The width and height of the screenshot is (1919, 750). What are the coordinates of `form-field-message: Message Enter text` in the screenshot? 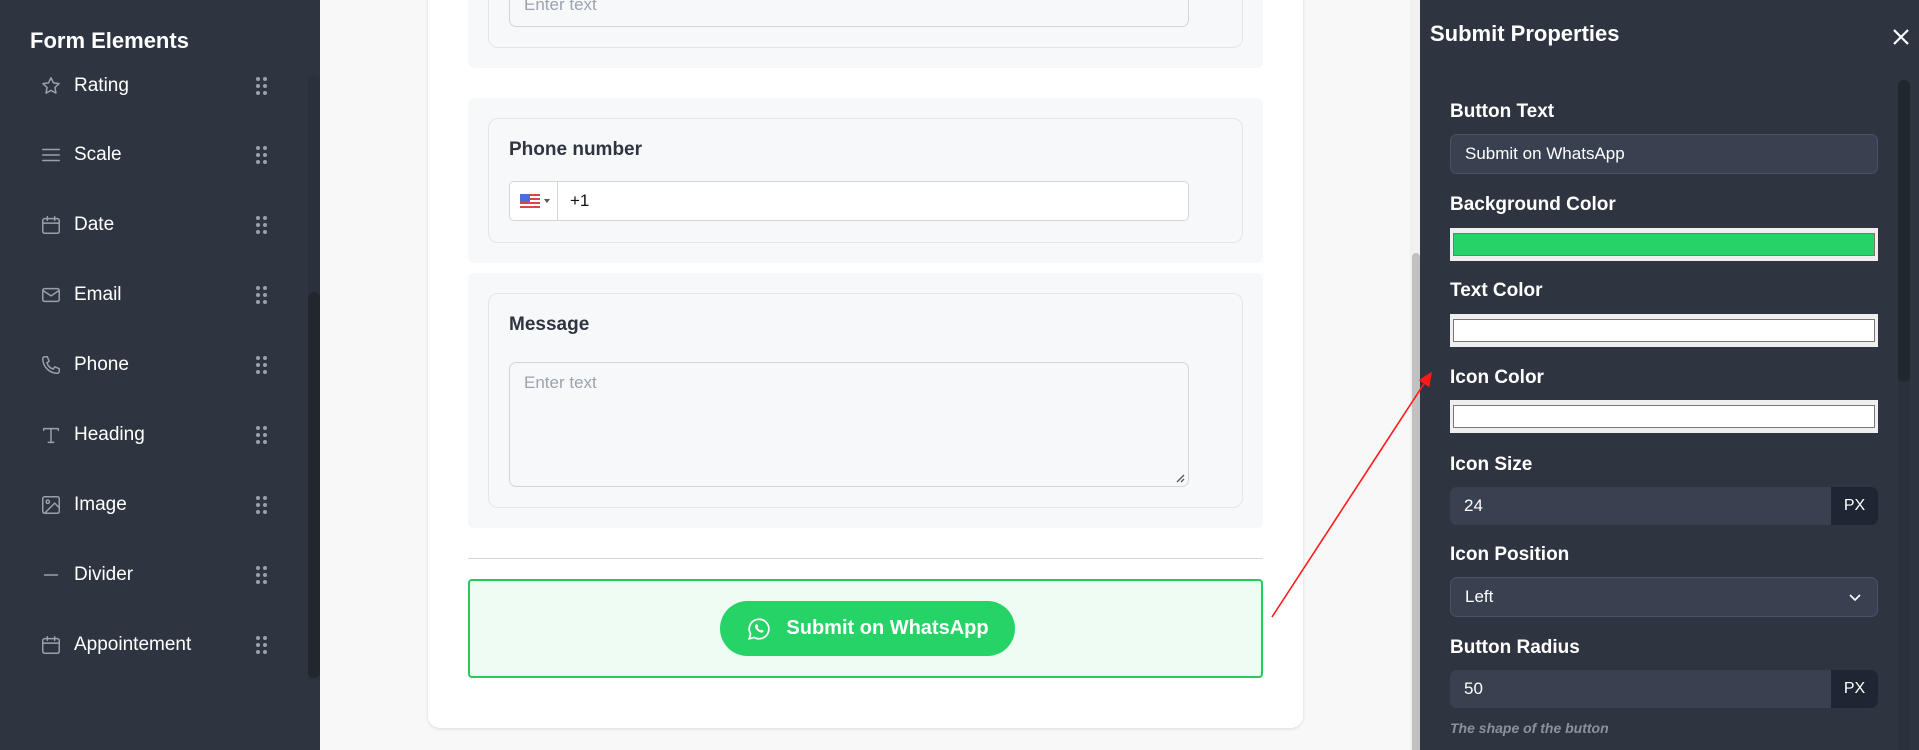 It's located at (865, 400).